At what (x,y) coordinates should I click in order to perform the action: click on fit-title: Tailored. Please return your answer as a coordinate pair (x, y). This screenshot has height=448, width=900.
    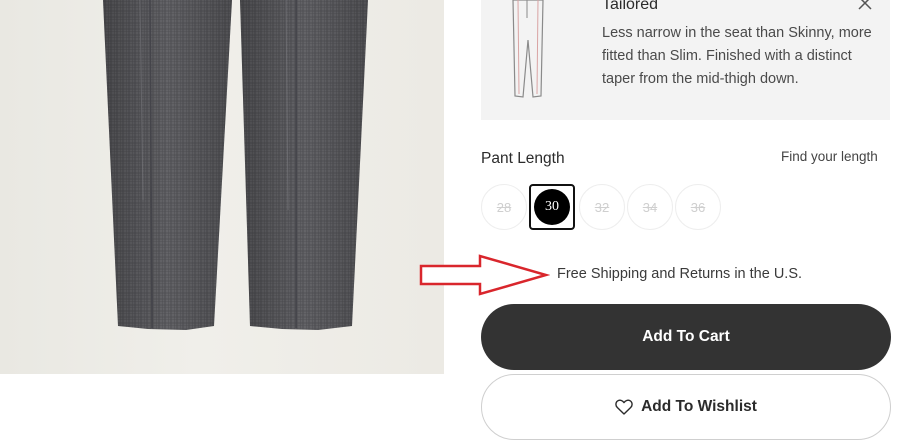
    Looking at the image, I should click on (630, 6).